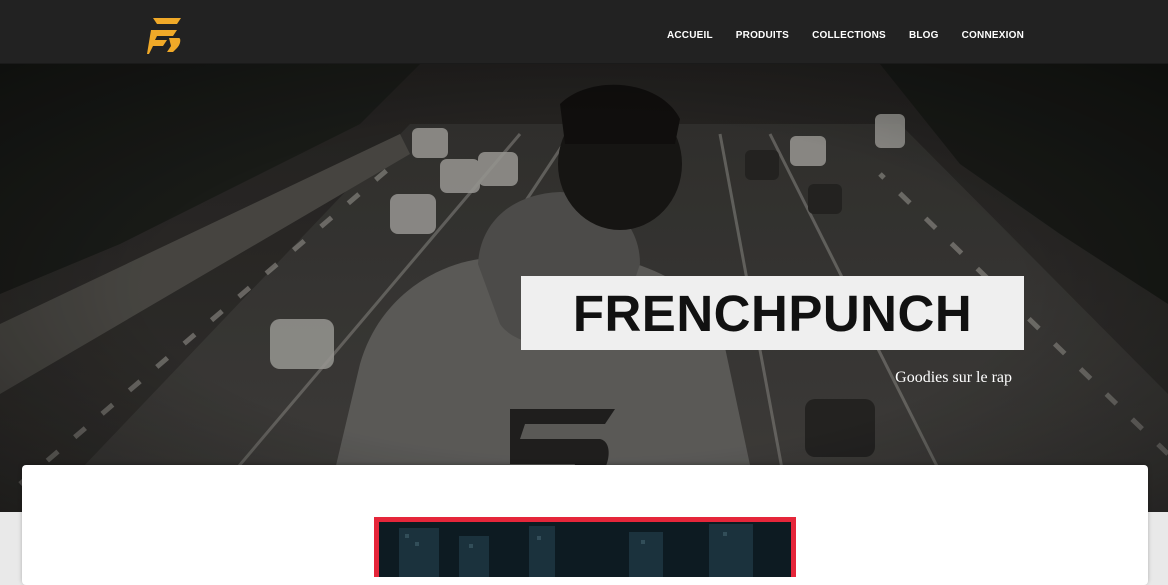  Describe the element at coordinates (585, 549) in the screenshot. I see `featured-image-graphic` at that location.